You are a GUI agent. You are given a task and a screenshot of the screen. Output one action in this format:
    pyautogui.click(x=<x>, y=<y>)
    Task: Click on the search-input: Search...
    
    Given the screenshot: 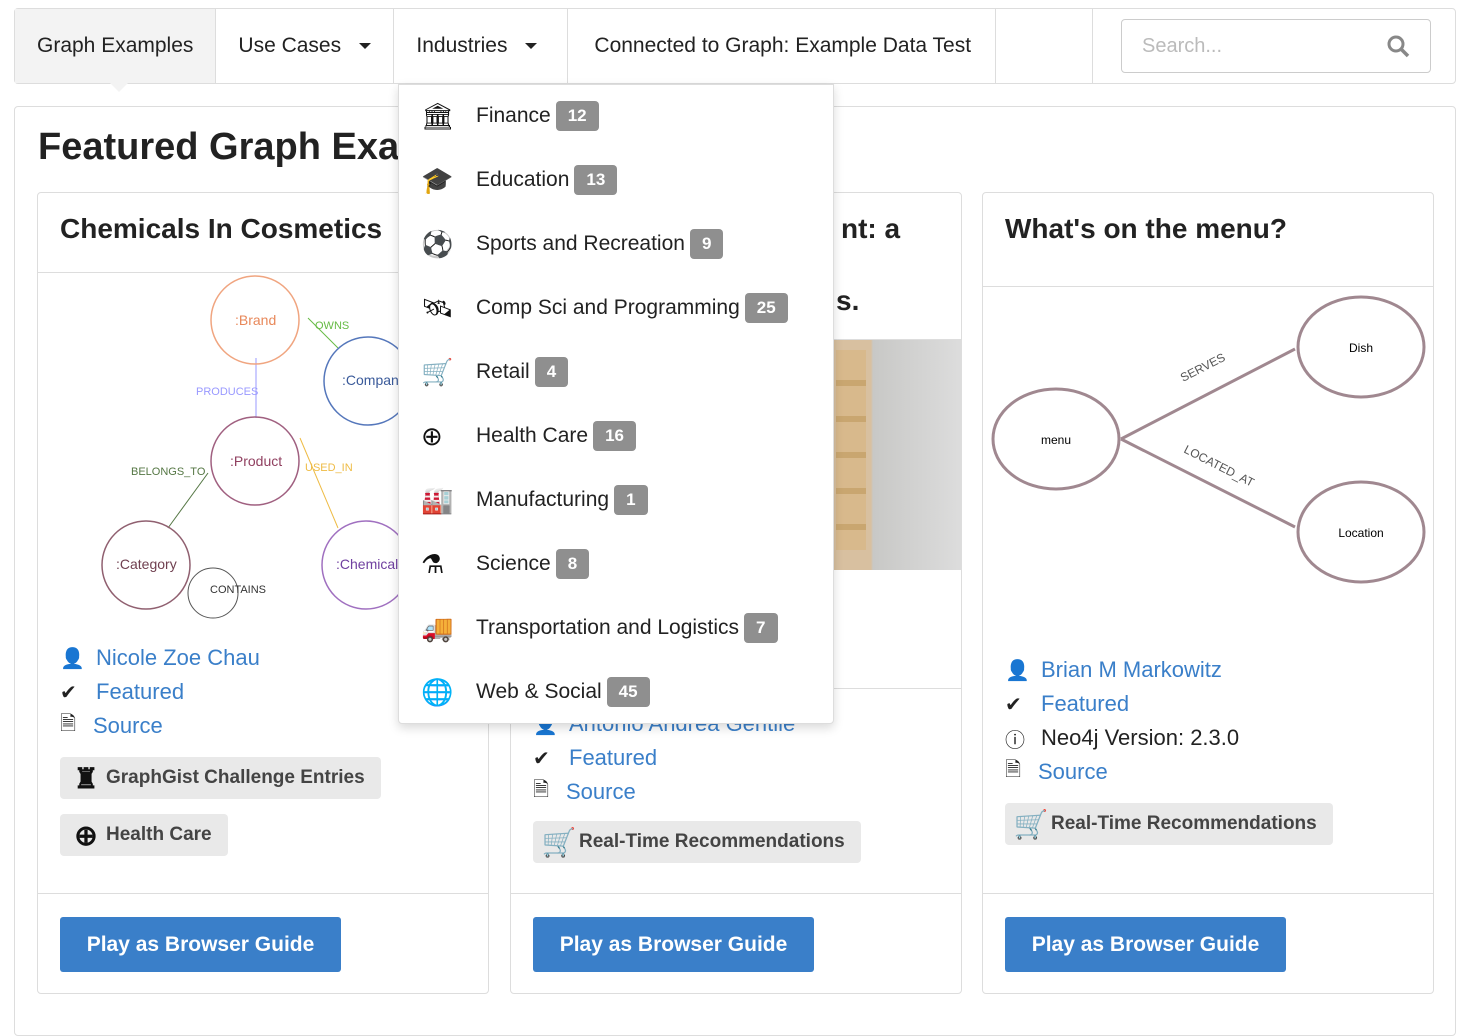 What is the action you would take?
    pyautogui.click(x=1276, y=46)
    